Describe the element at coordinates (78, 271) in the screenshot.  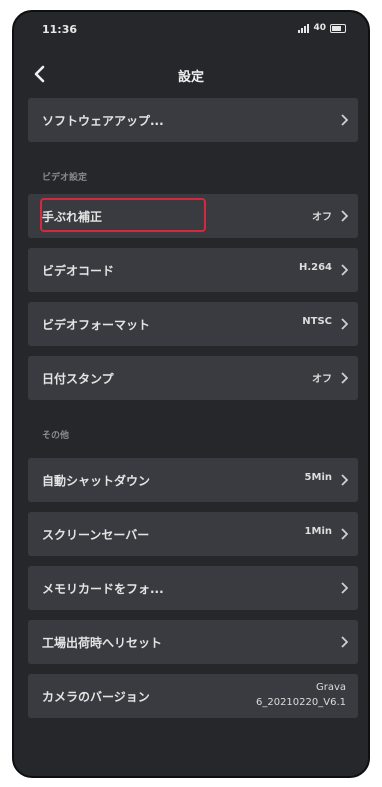
I see `row-label: ビデオコード` at that location.